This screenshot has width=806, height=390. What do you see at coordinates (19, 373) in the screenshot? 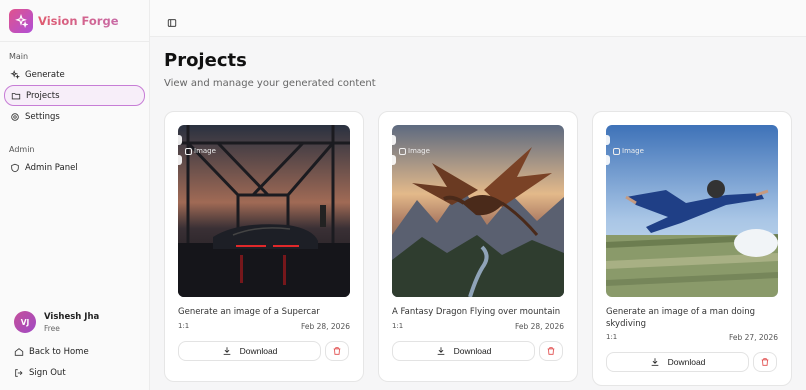
I see `logout-icon` at bounding box center [19, 373].